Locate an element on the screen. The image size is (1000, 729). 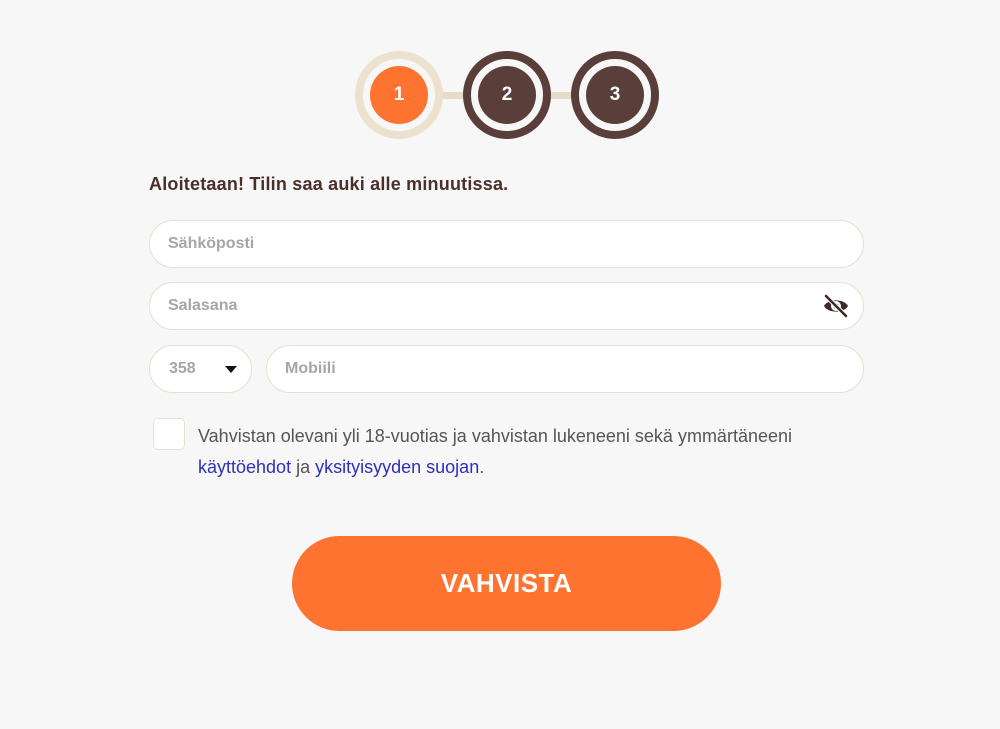
step-1: 1 is located at coordinates (399, 95).